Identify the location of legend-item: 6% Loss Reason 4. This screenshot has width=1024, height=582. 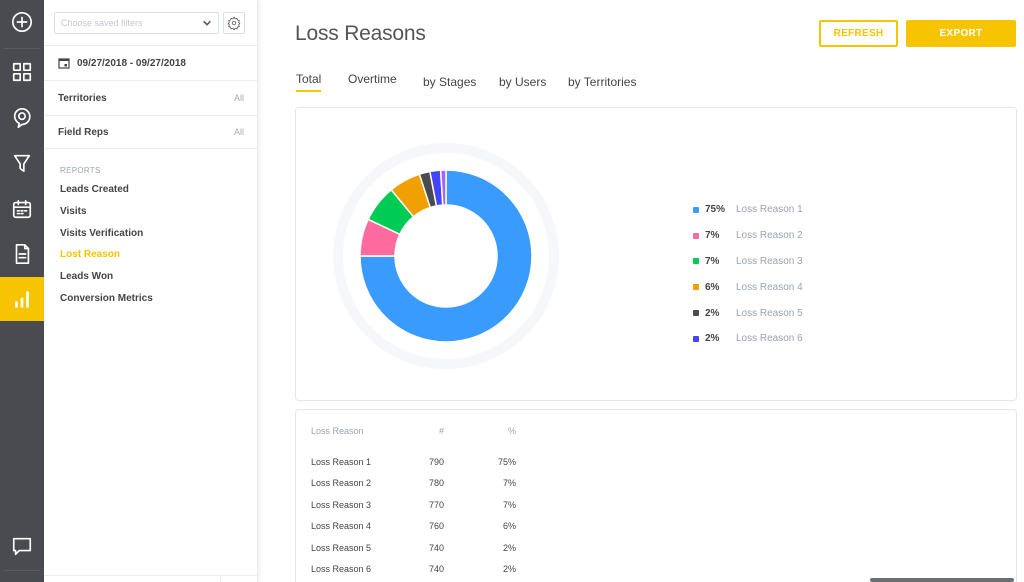
(748, 287).